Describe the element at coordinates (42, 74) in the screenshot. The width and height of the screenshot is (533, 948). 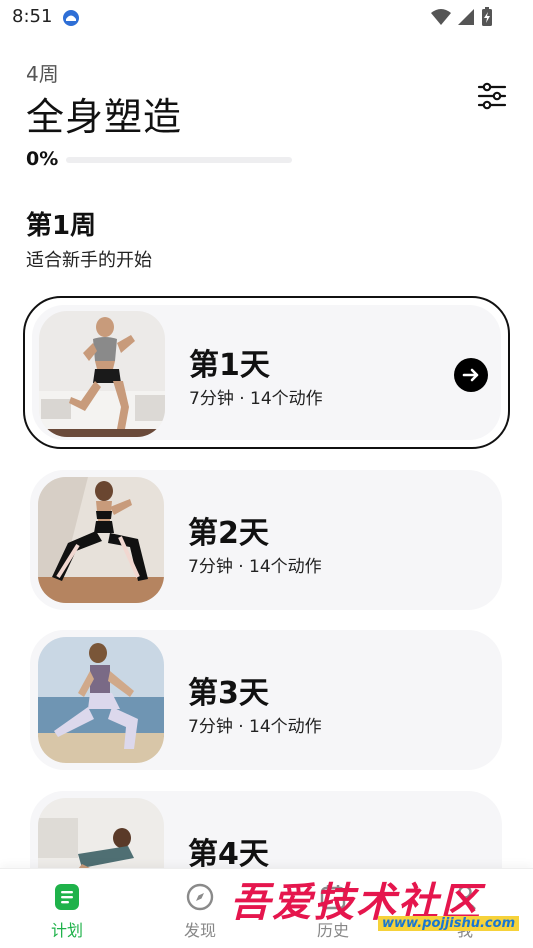
I see `weeks-label: 4周` at that location.